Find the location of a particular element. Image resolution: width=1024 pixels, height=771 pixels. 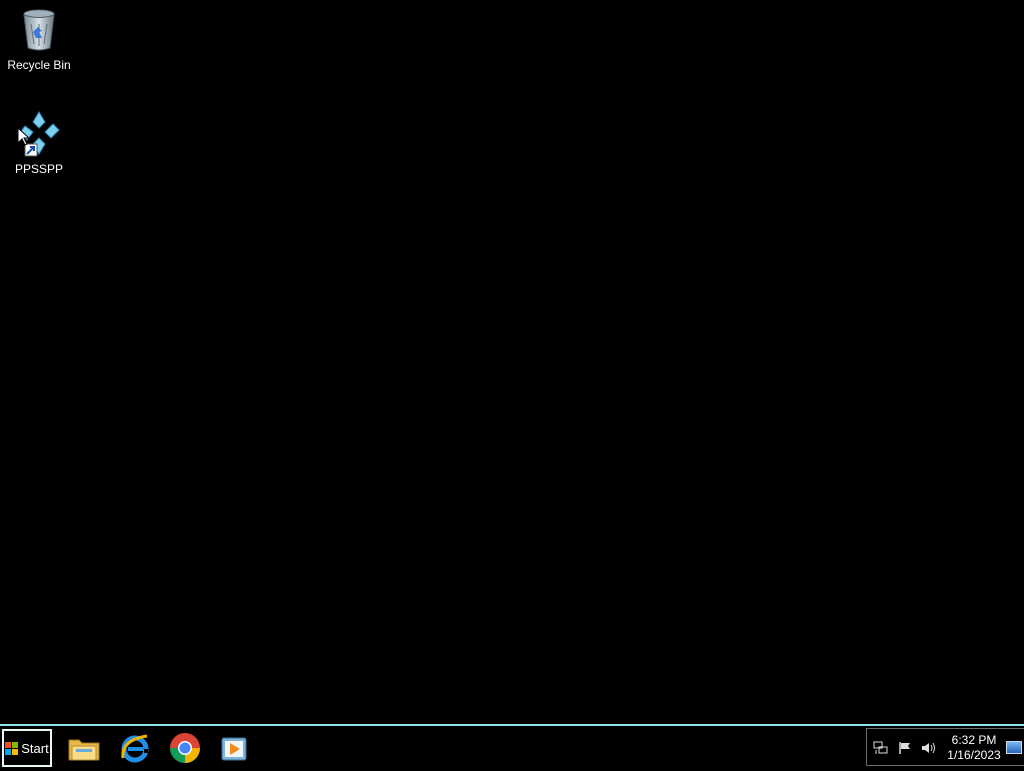

taskbar-app-file-explorer is located at coordinates (84, 748).